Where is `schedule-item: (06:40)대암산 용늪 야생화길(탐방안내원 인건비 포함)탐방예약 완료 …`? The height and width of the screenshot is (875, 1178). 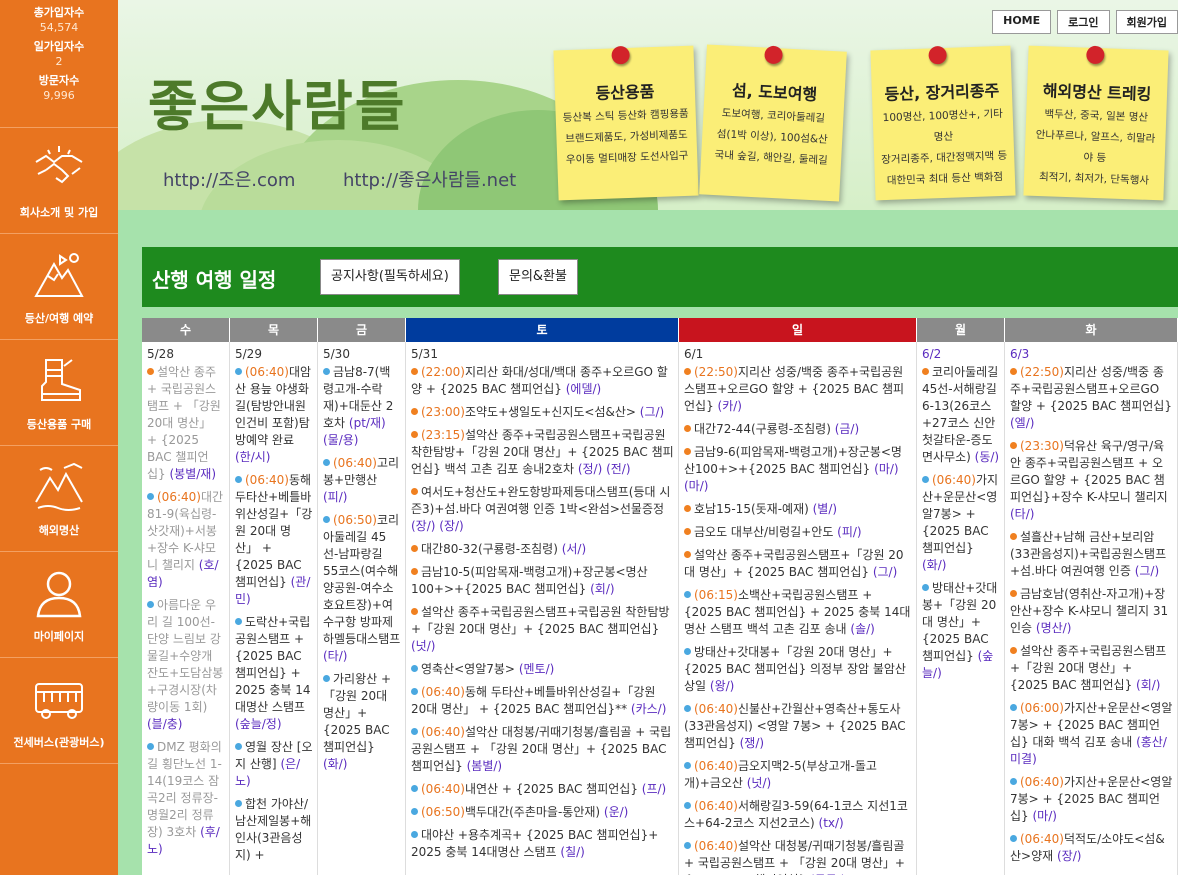
schedule-item: (06:40)대암산 용늪 야생화길(탐방안내원 인건비 포함)탐방예약 완료 … is located at coordinates (274, 415).